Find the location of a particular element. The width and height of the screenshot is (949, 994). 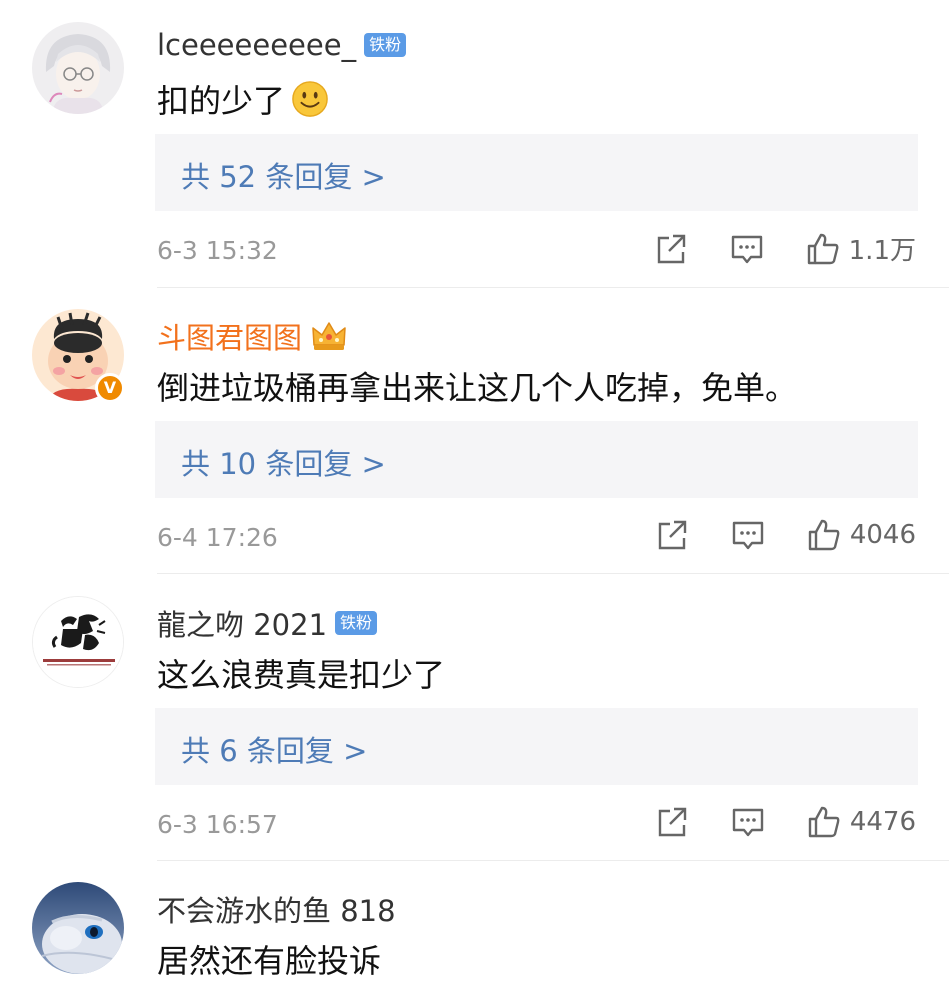

comment-date: 6-4 17:26 is located at coordinates (217, 537).